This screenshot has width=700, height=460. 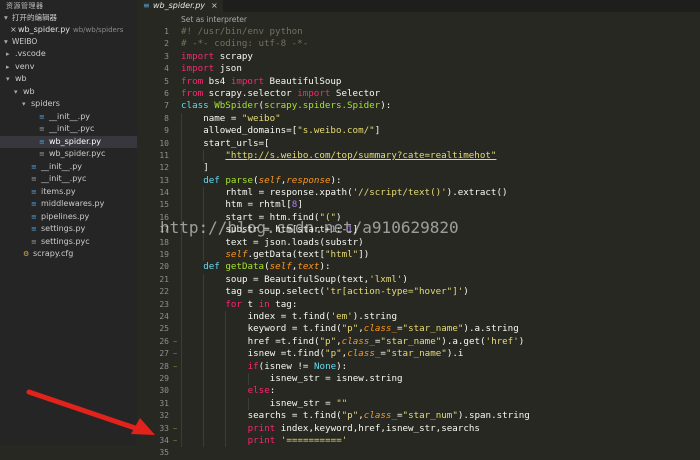 What do you see at coordinates (418, 366) in the screenshot?
I see `code-line: 28 ~ if(isnew != None):` at bounding box center [418, 366].